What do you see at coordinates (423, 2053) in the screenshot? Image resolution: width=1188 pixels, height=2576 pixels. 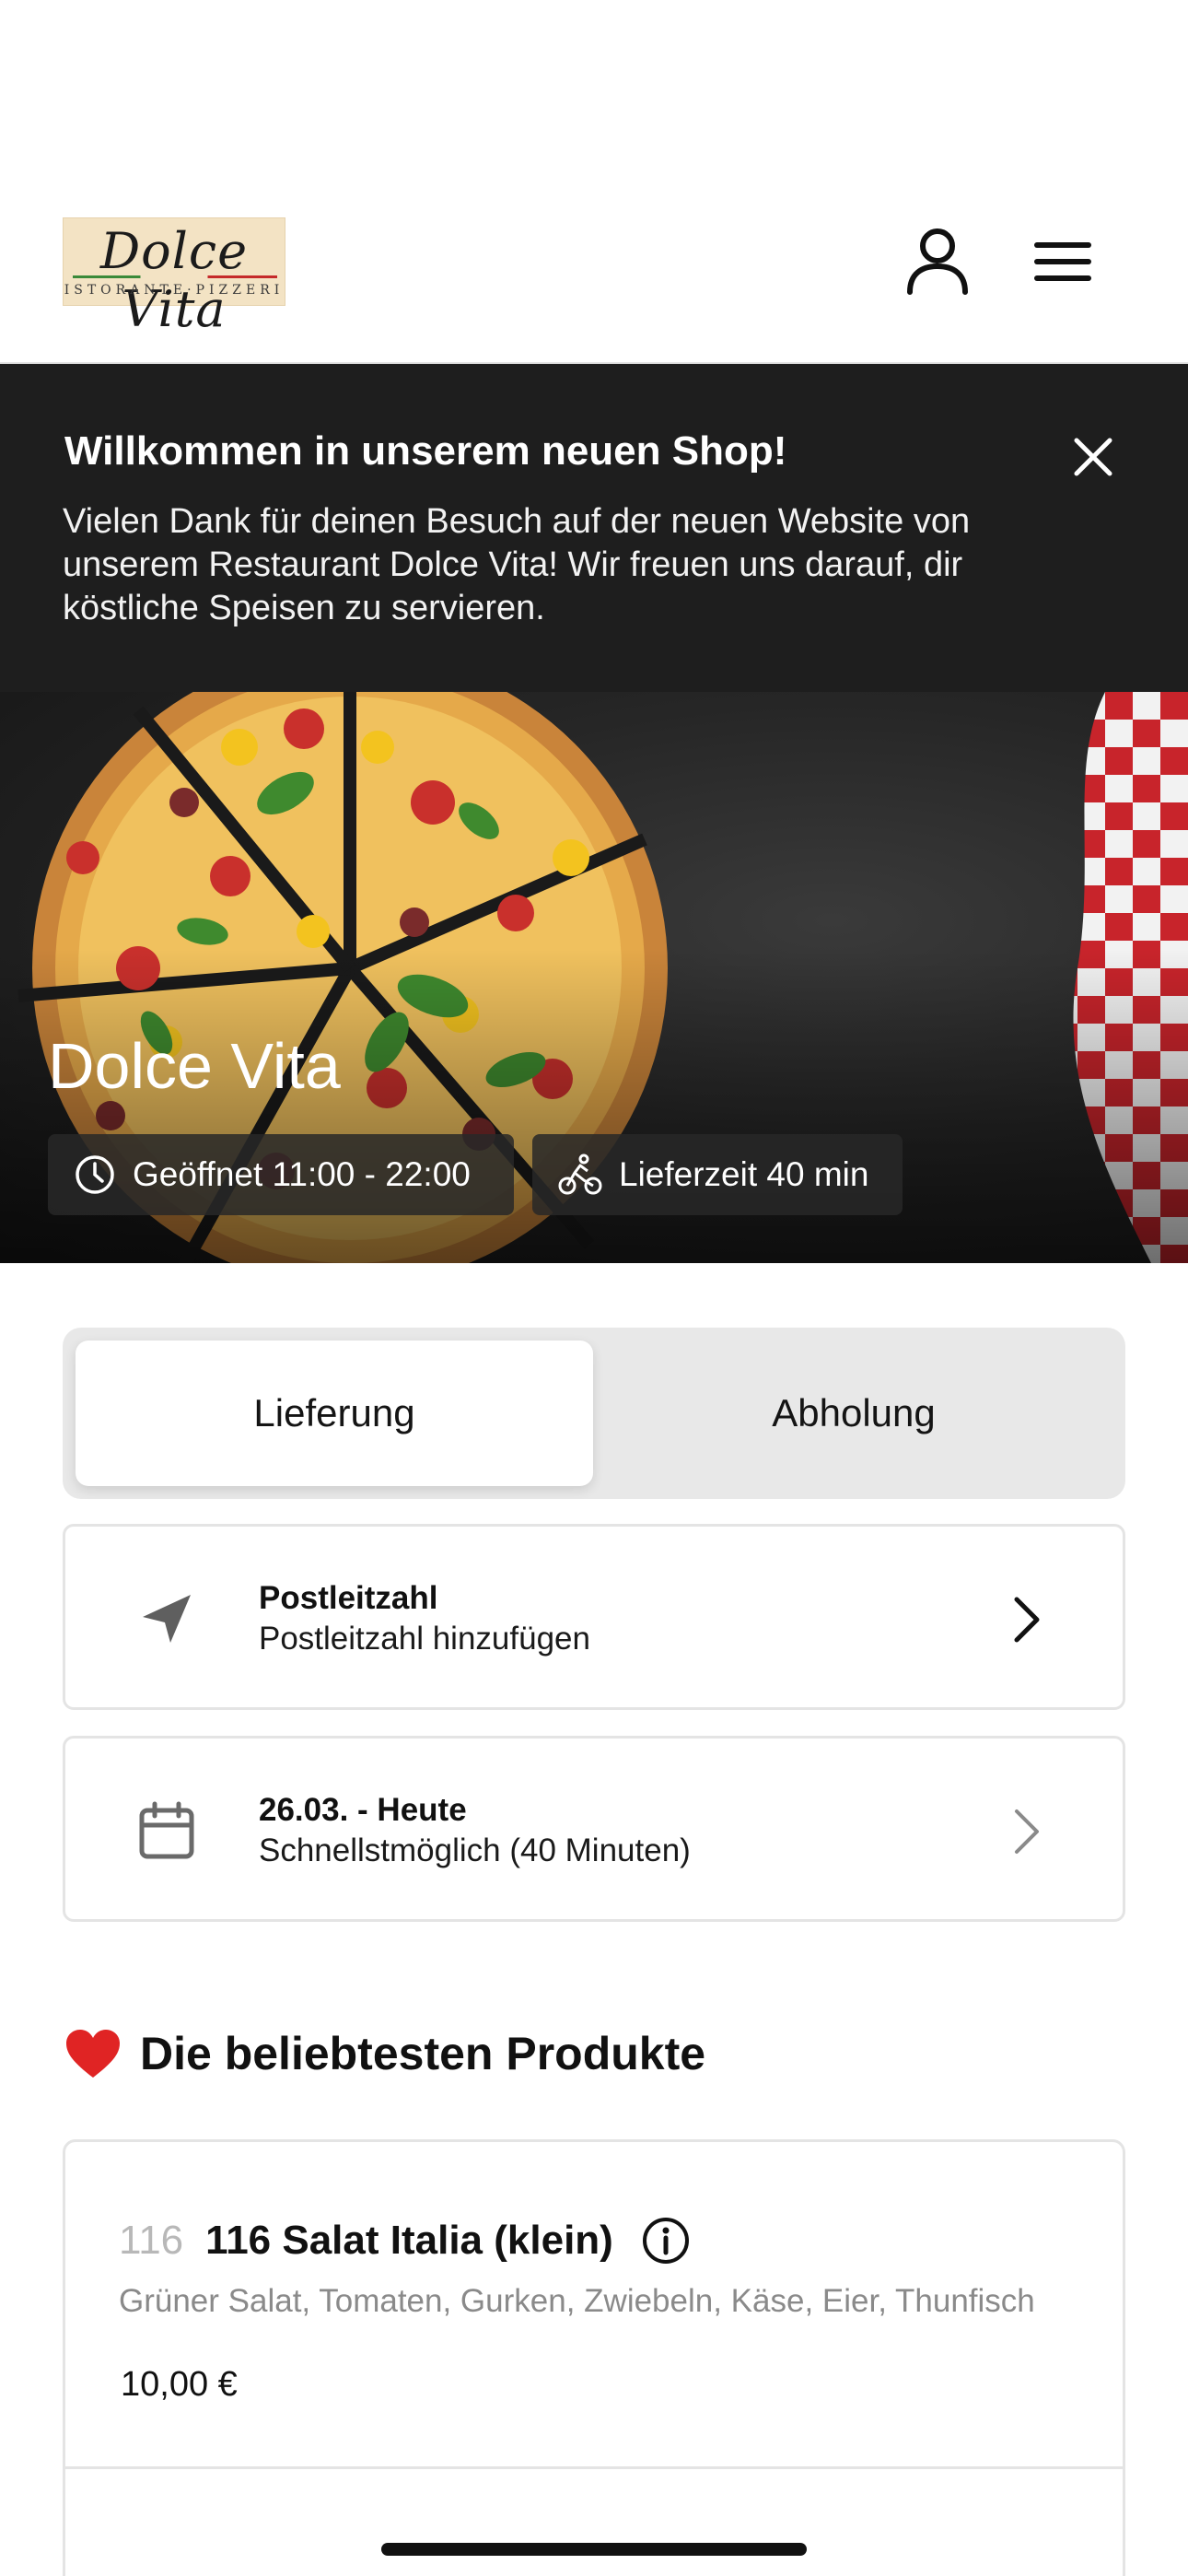 I see `popular-products-title: Die beliebtesten Produkte` at bounding box center [423, 2053].